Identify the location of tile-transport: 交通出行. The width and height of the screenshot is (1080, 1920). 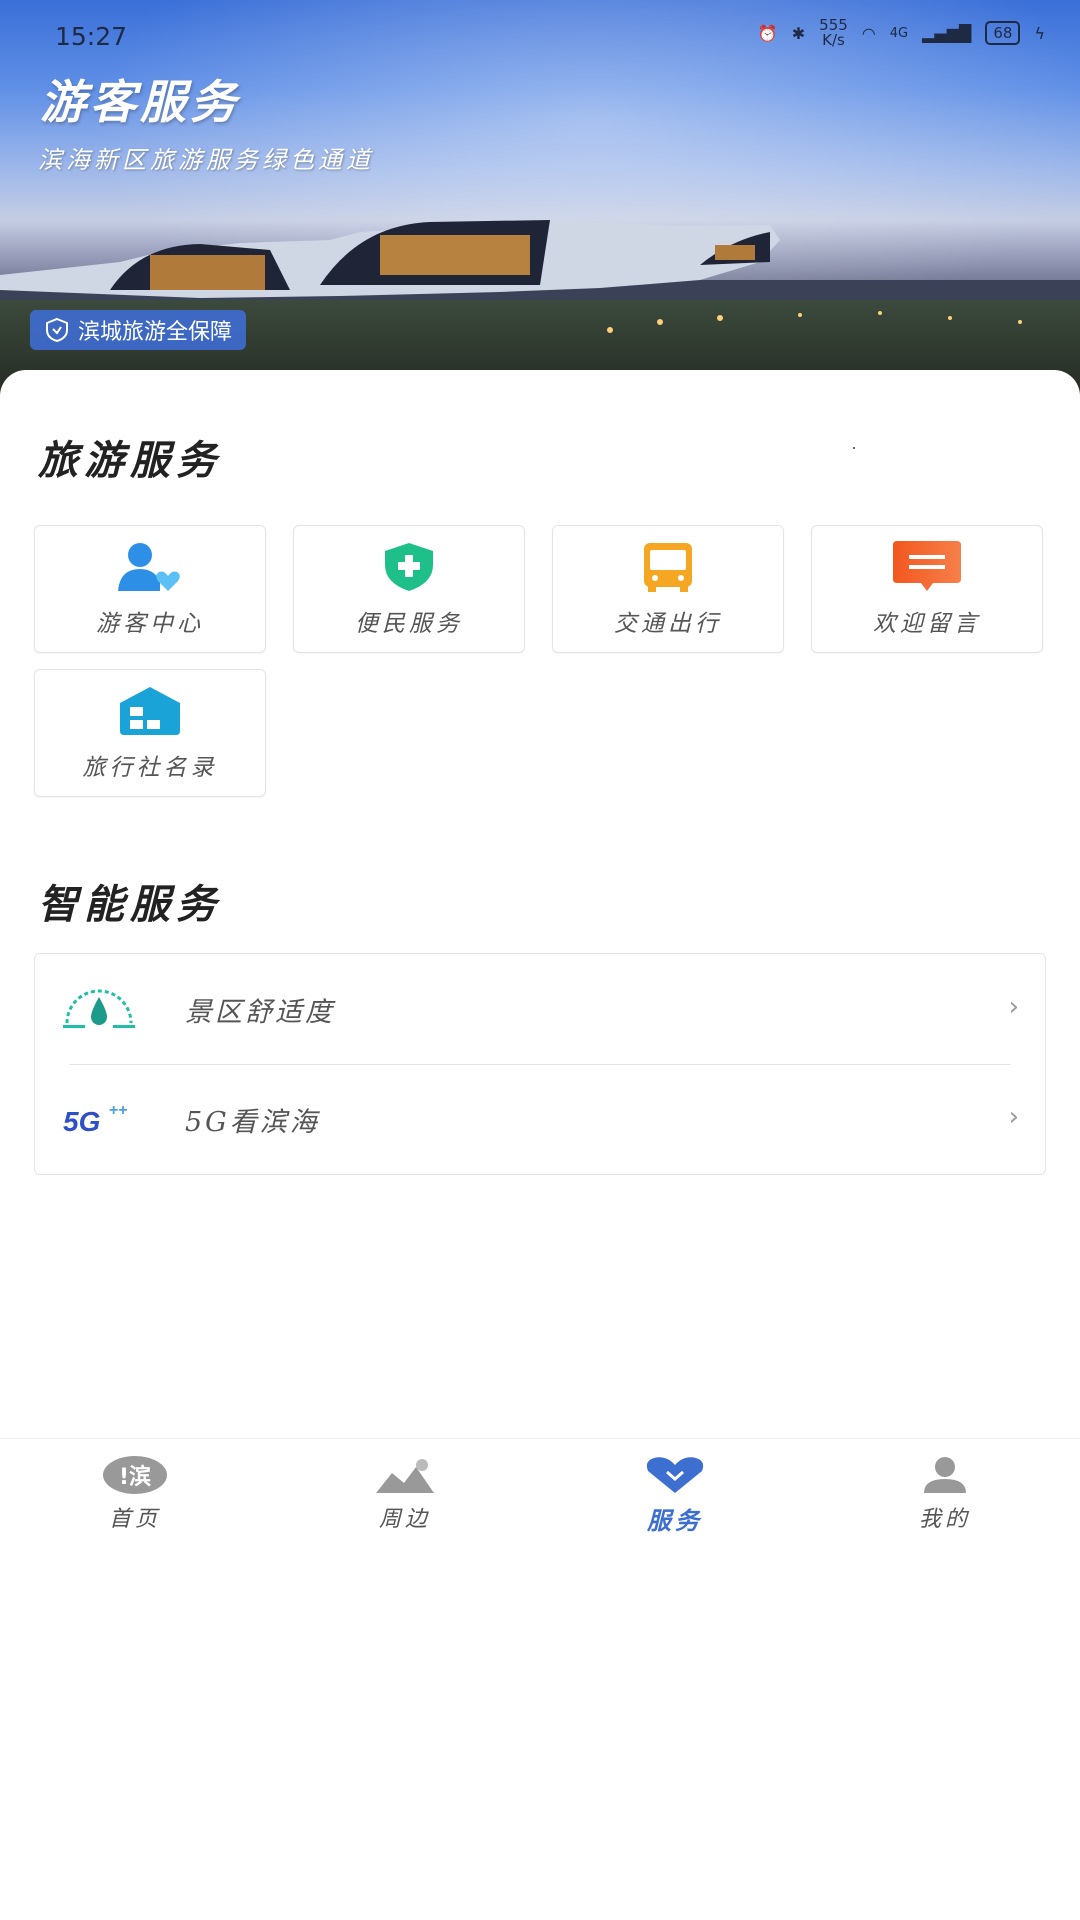
(668, 589).